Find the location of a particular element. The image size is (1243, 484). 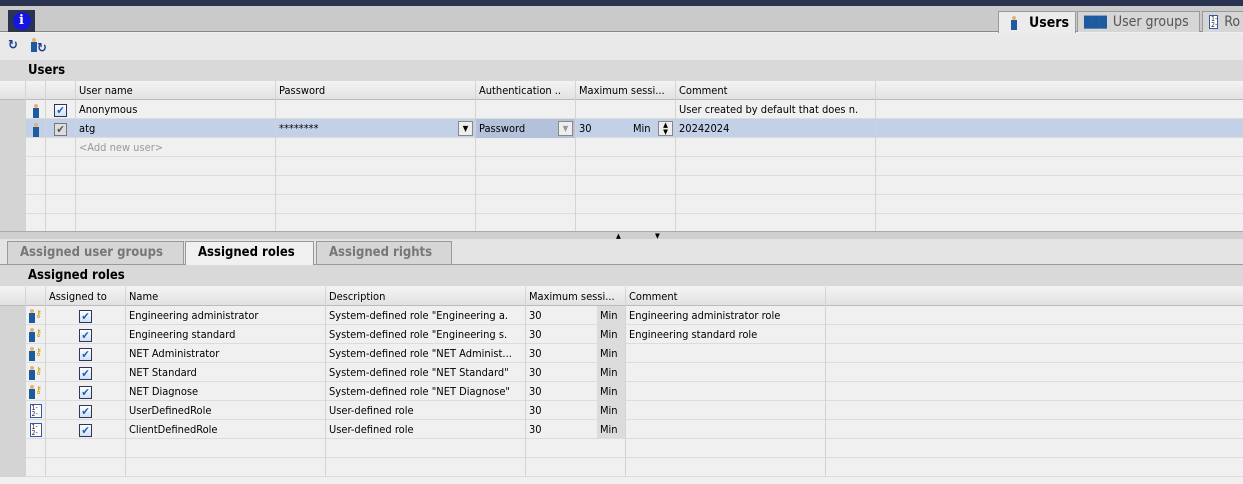

table-row: <Add new user> is located at coordinates (621, 147).